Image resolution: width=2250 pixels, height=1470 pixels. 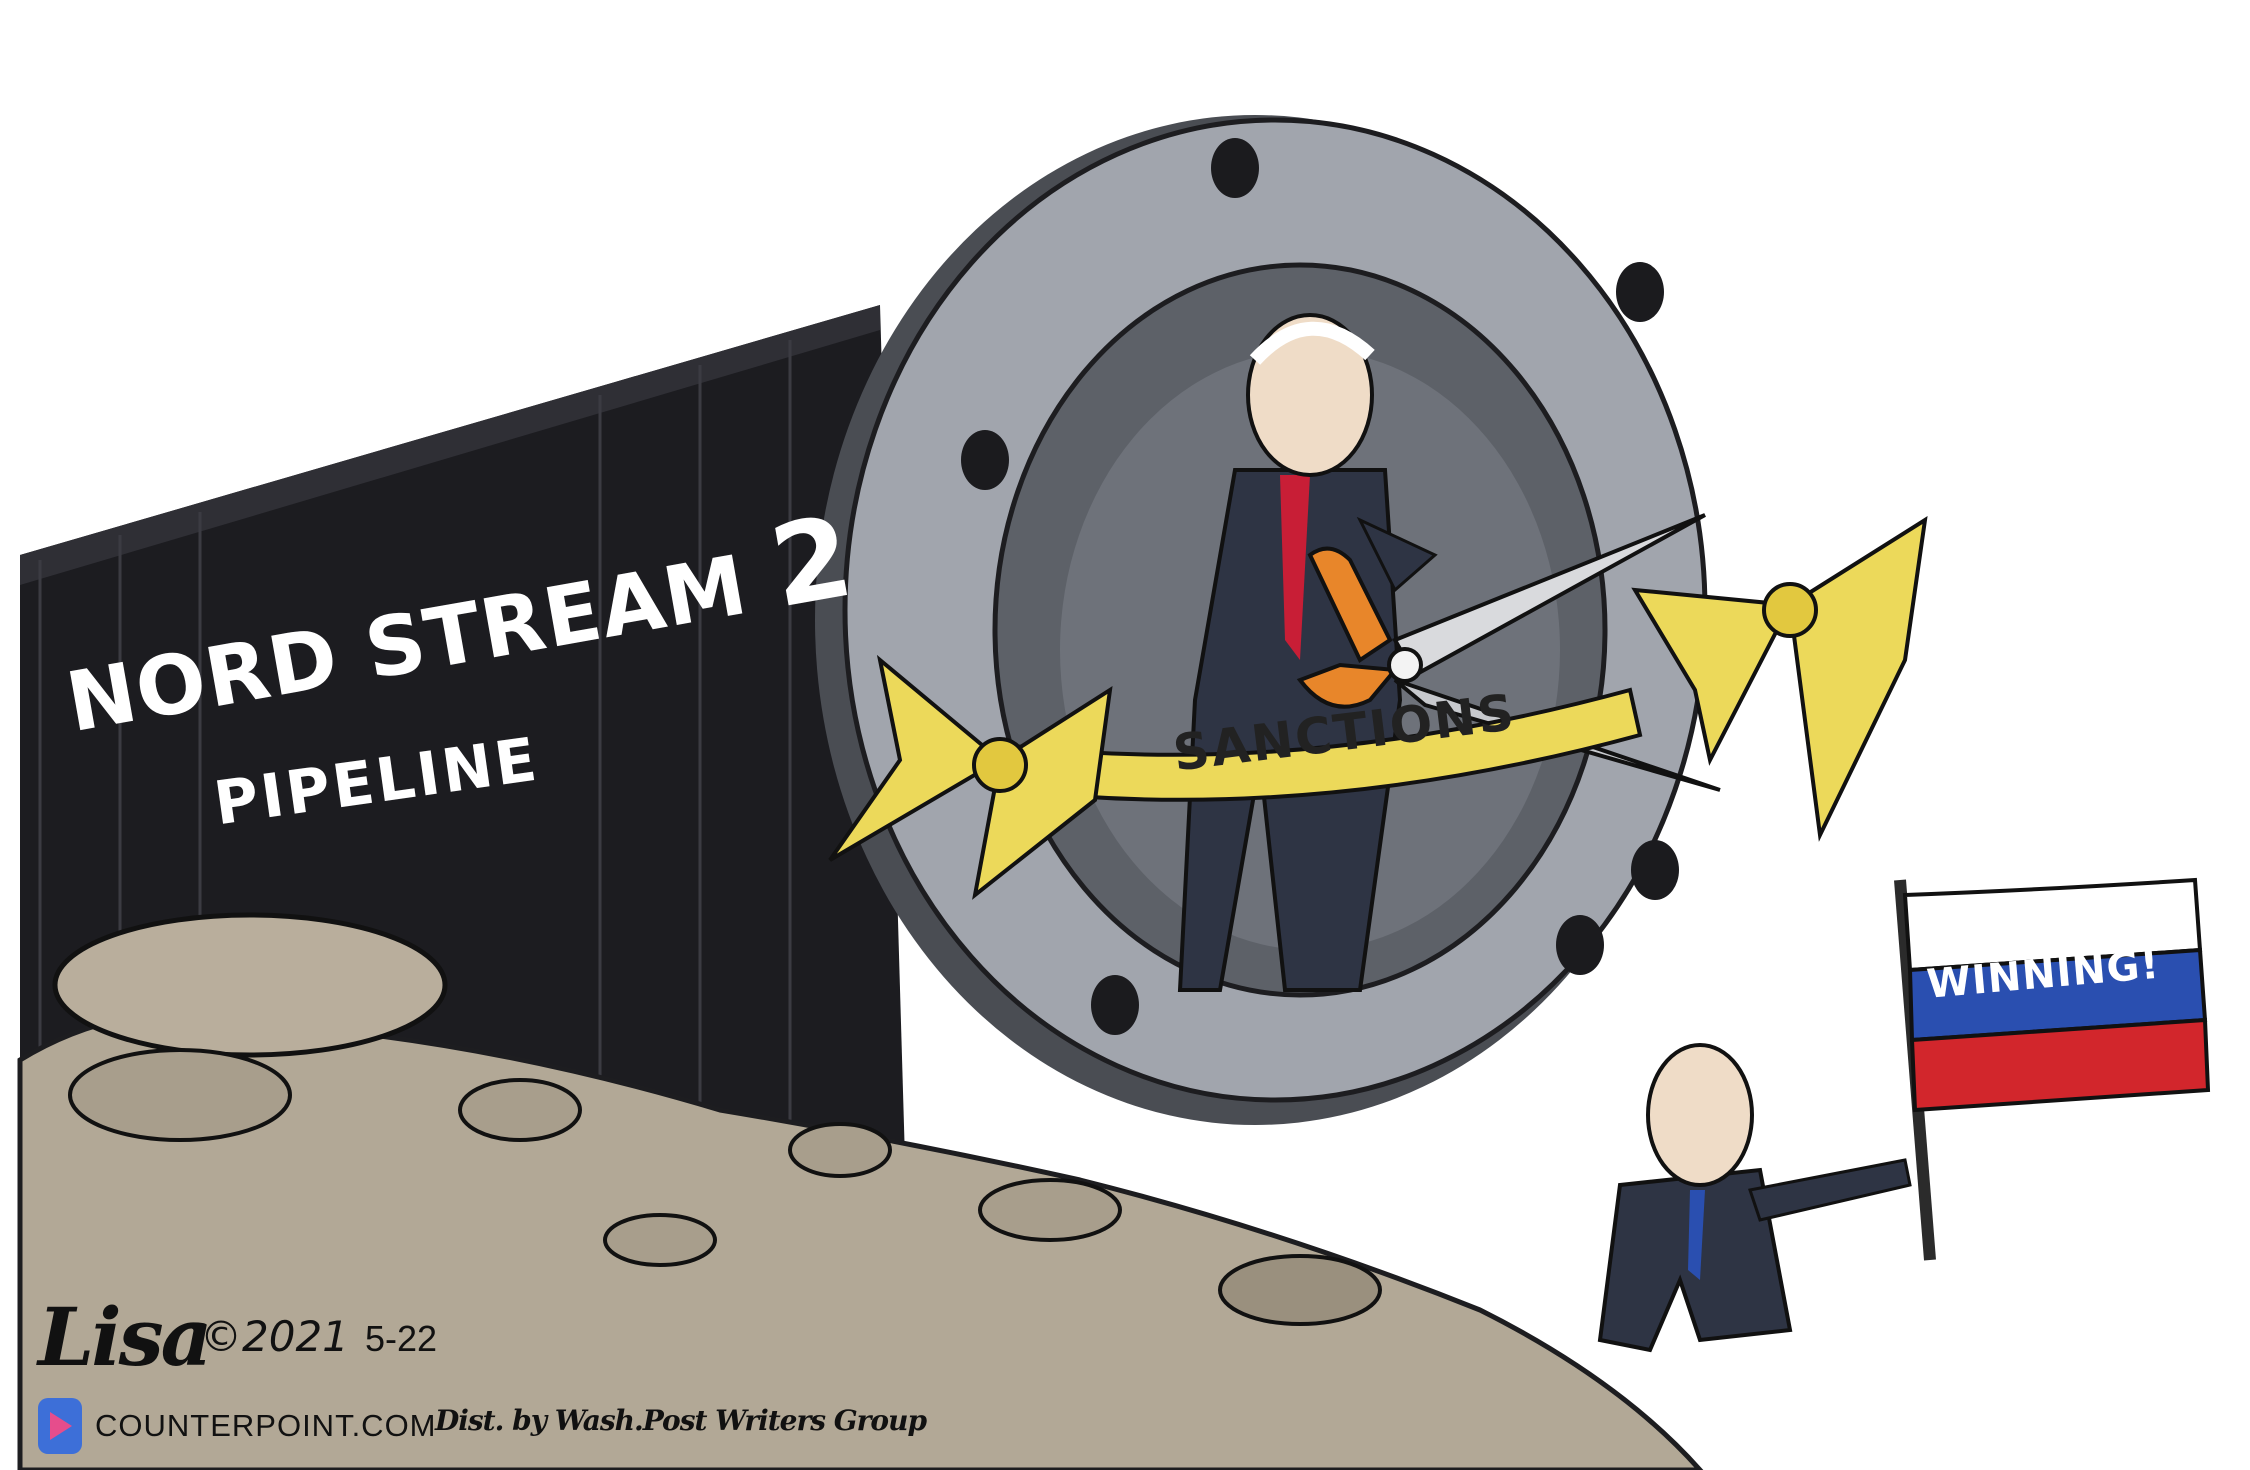 I want to click on counterpoint-logo-icon, so click(x=60, y=1426).